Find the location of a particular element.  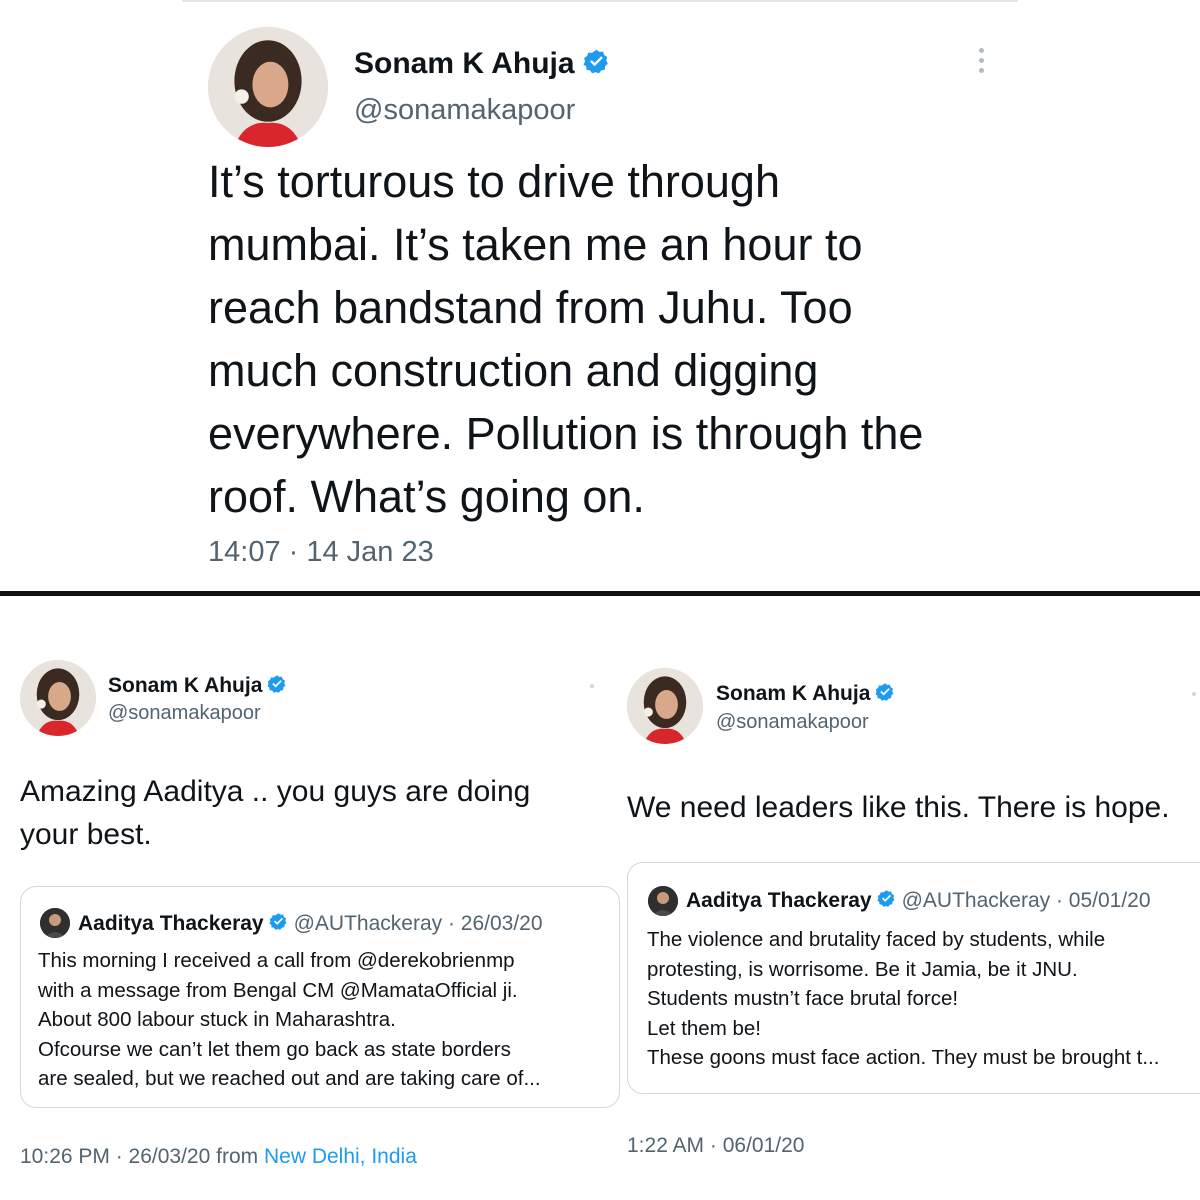

right-timestamp: 1:22 AM · 06/01/20 is located at coordinates (715, 1146).